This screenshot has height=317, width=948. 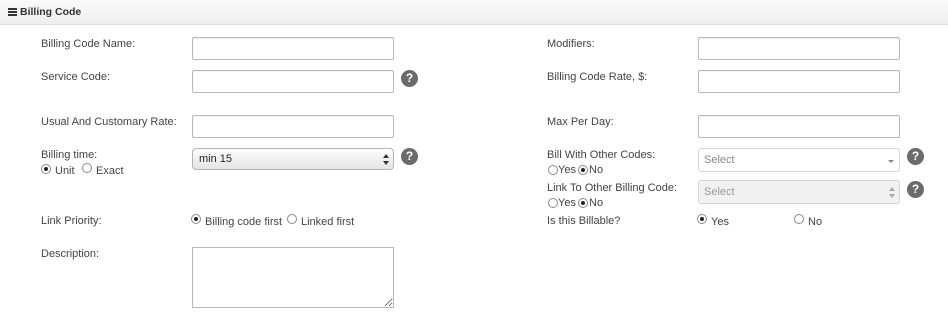 I want to click on billing-time-exact-radio, so click(x=87, y=168).